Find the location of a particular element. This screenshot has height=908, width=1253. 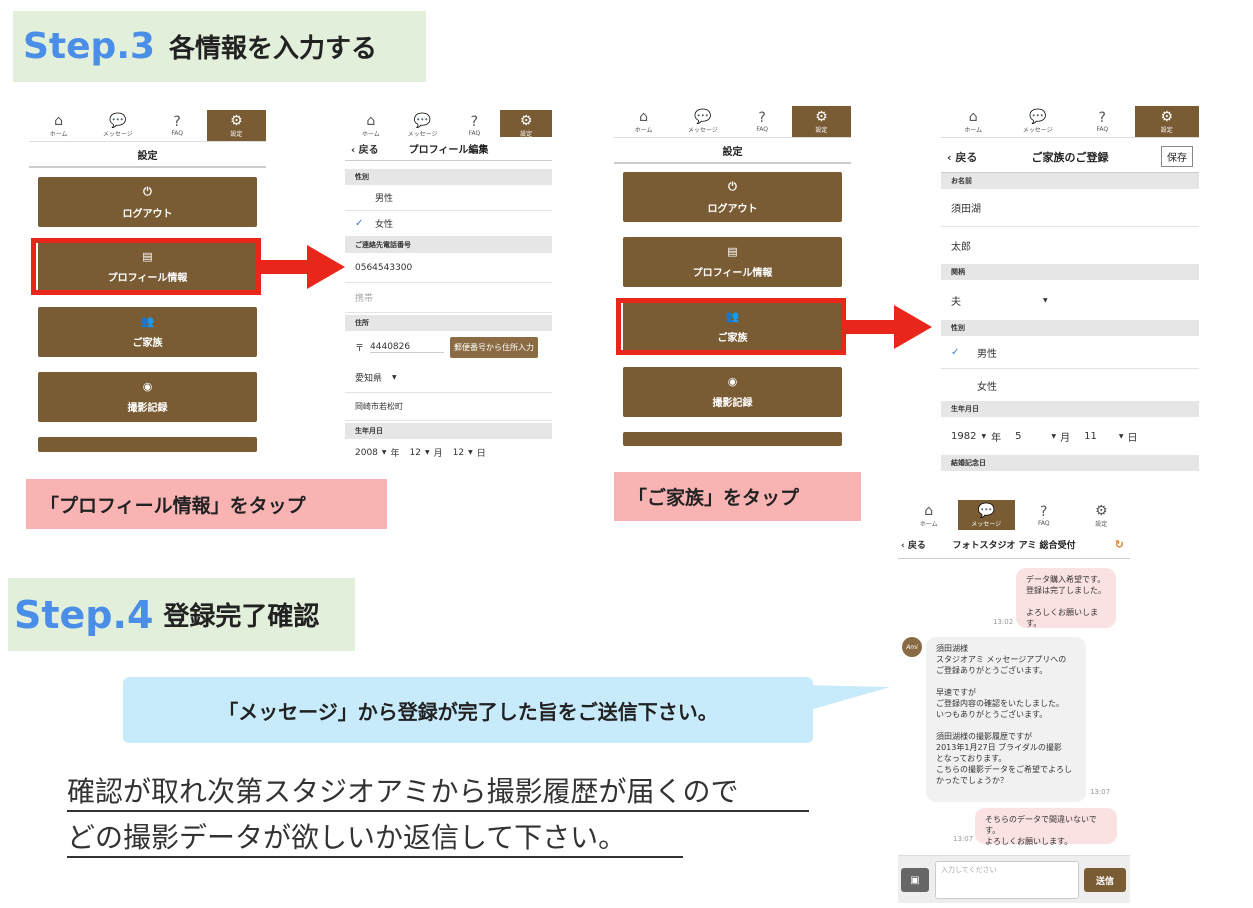

tabbar-settings-2: ⌂ ホーム 💬 メッセージ ? FAQ ⚙ 設定 is located at coordinates (732, 122).